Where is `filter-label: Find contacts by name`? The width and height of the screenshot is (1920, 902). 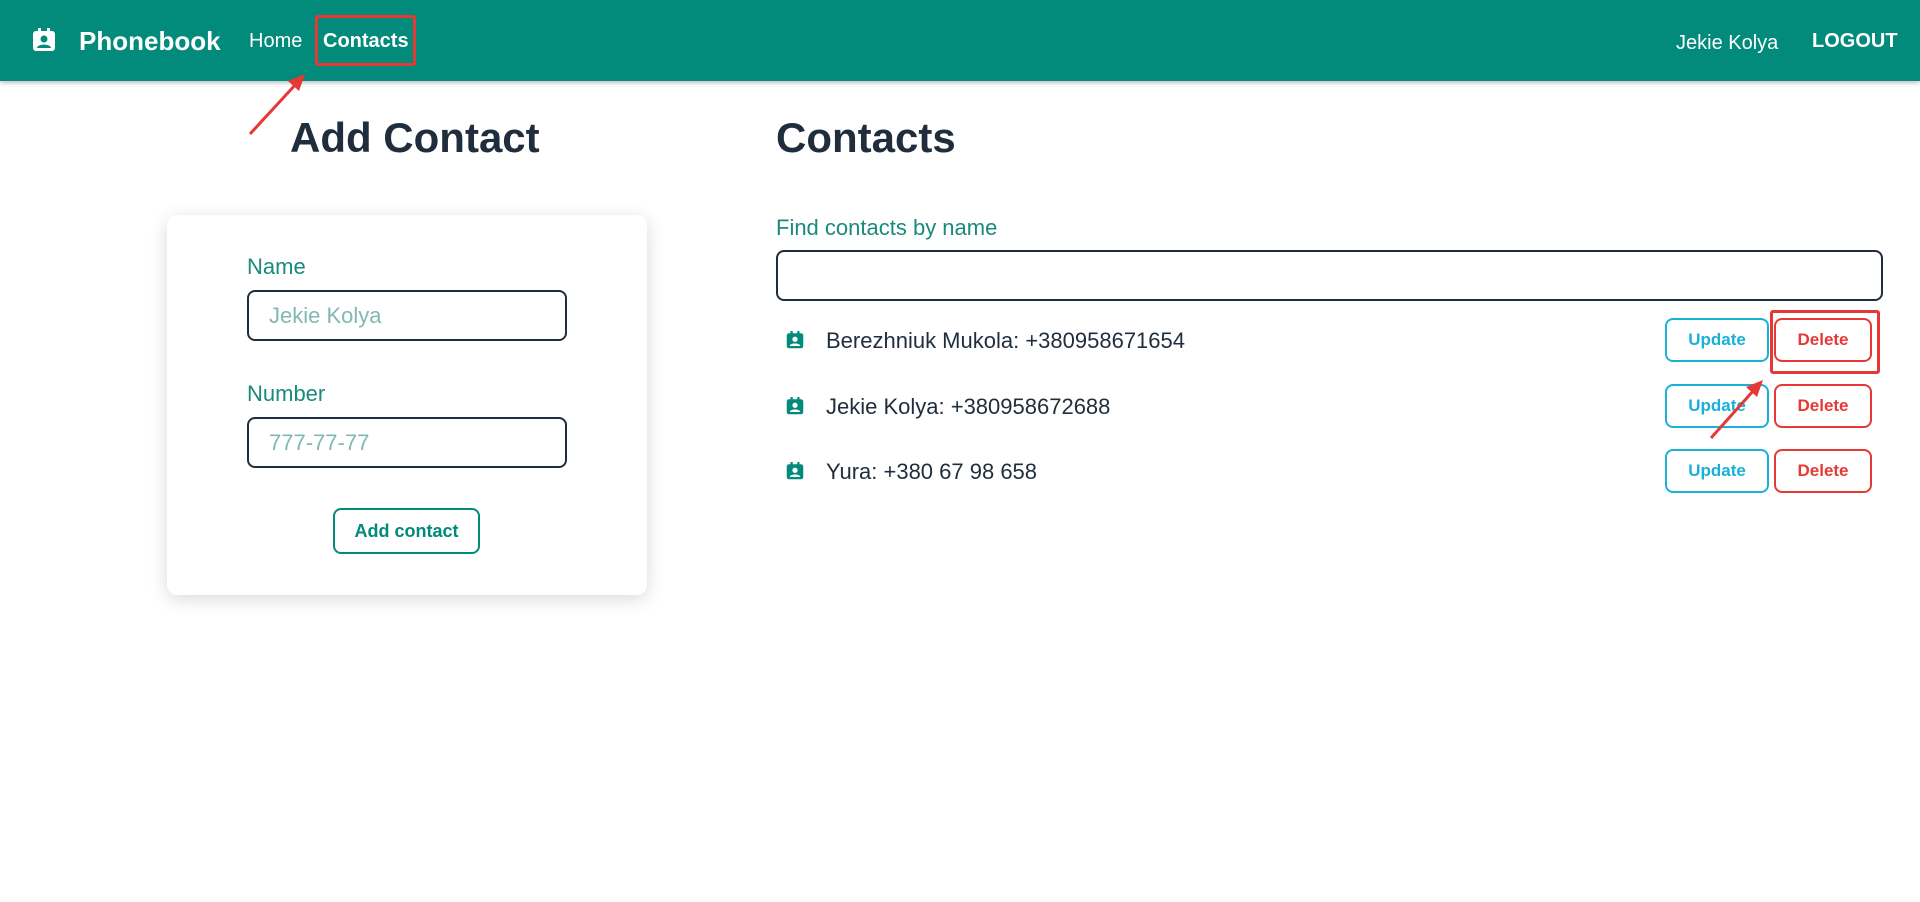 filter-label: Find contacts by name is located at coordinates (887, 227).